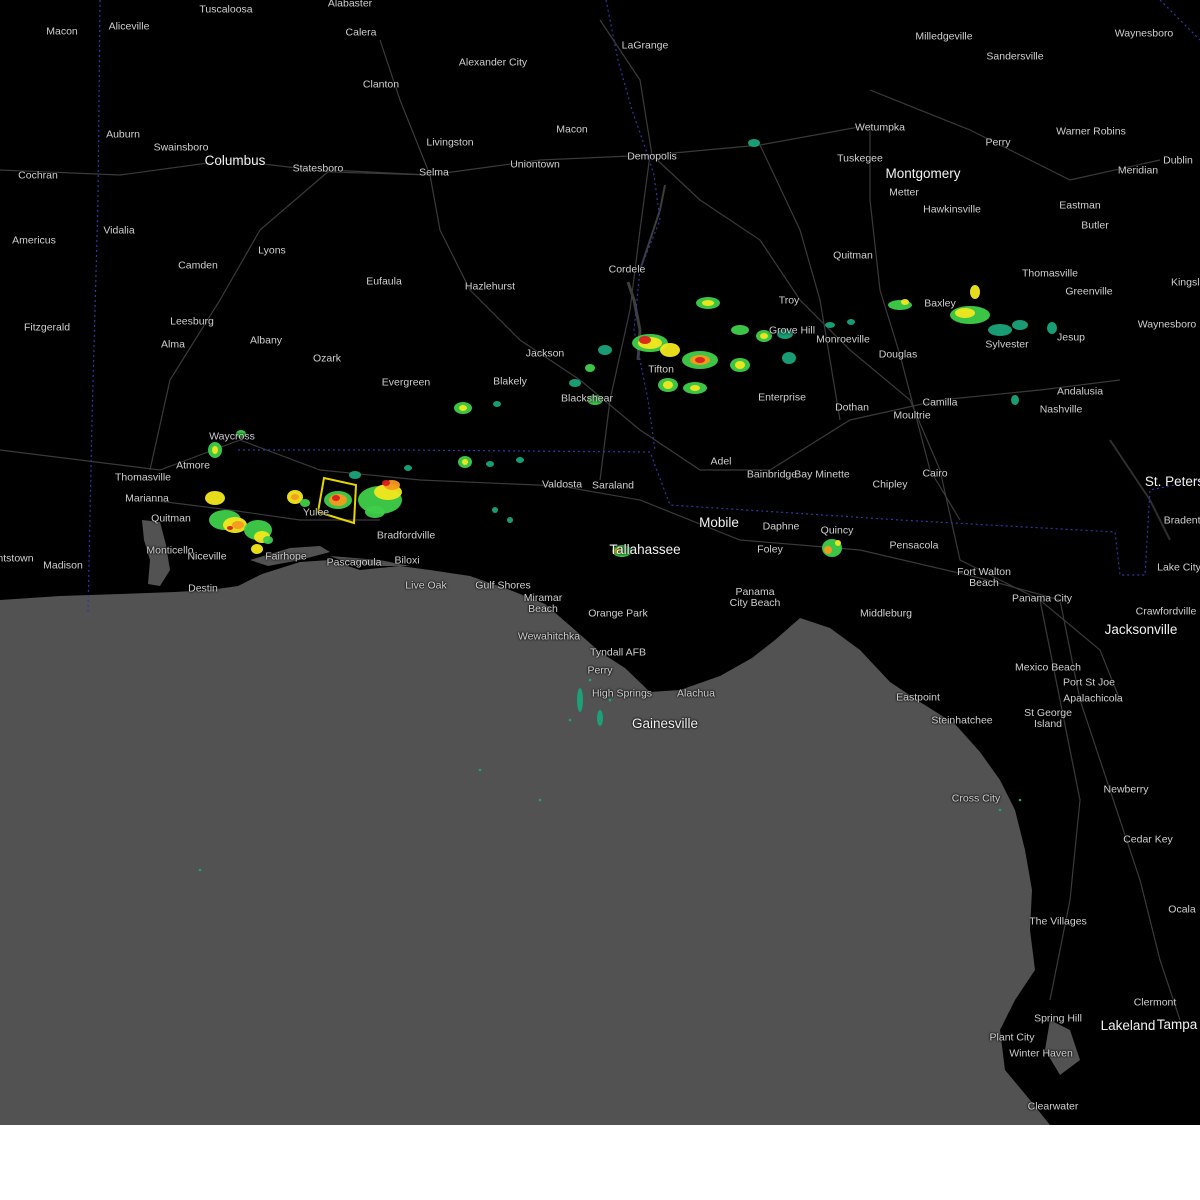  What do you see at coordinates (782, 397) in the screenshot?
I see `city-label: Enterprise` at bounding box center [782, 397].